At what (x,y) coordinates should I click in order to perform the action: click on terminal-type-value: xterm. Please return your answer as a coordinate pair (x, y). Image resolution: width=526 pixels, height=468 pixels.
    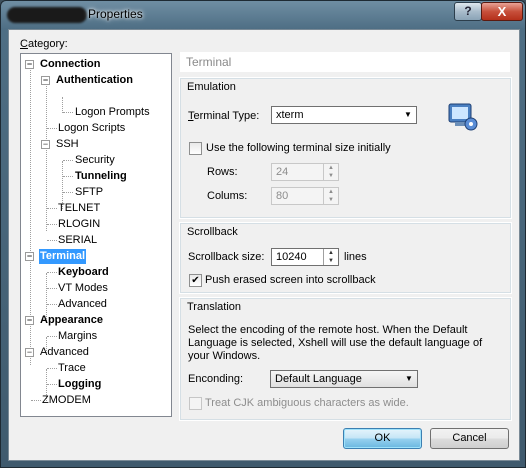
    Looking at the image, I should click on (290, 115).